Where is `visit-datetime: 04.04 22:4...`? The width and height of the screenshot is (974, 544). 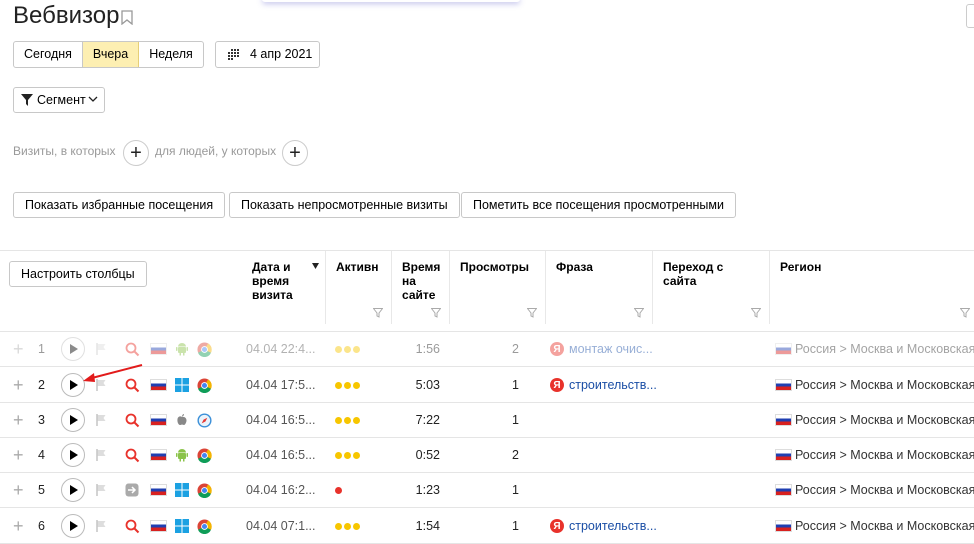
visit-datetime: 04.04 22:4... is located at coordinates (281, 349).